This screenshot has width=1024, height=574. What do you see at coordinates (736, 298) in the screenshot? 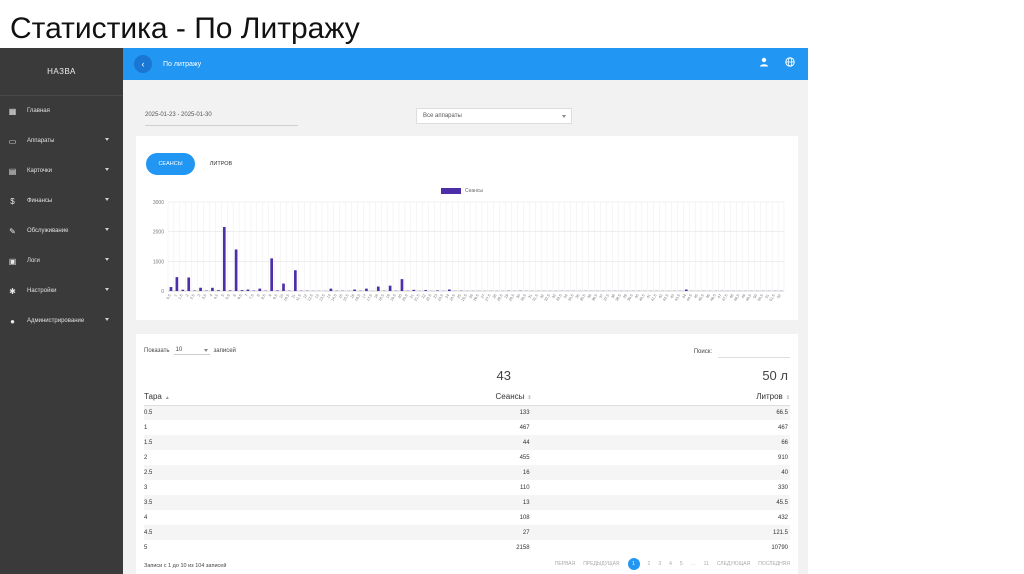
I see `x-tick-label: 48.5` at bounding box center [736, 298].